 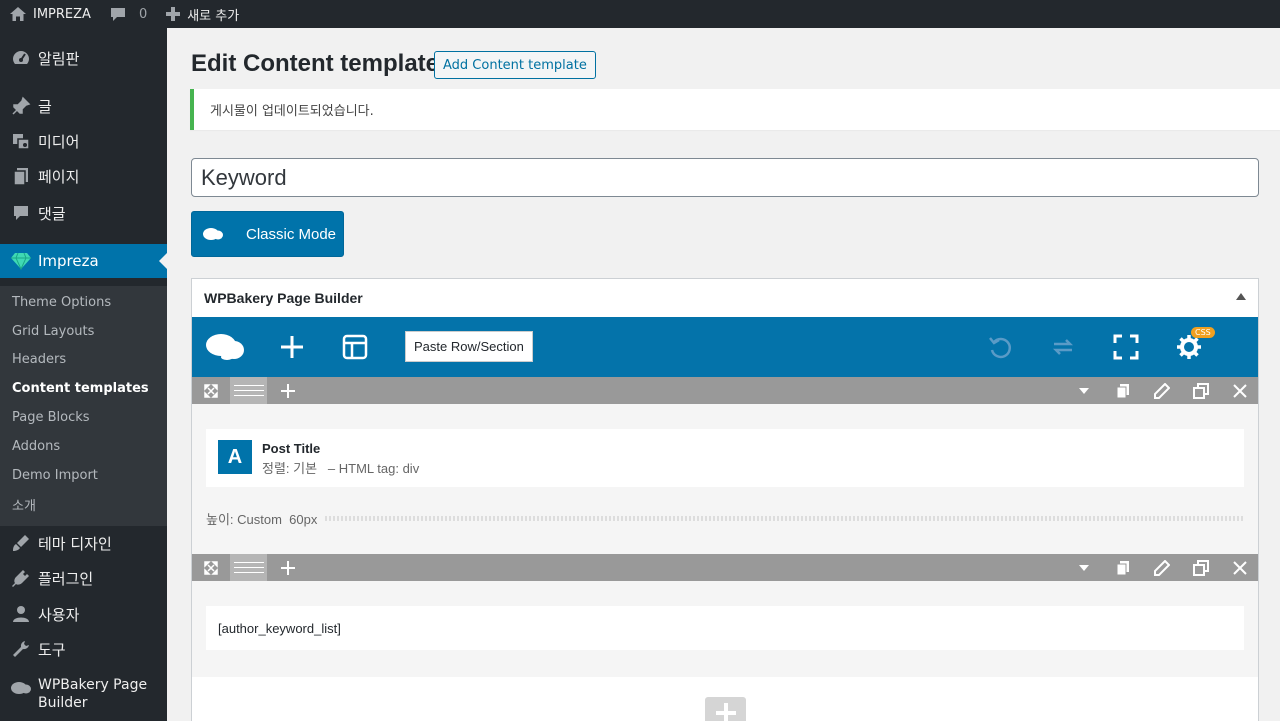 I want to click on comments-link: 0, so click(x=128, y=14).